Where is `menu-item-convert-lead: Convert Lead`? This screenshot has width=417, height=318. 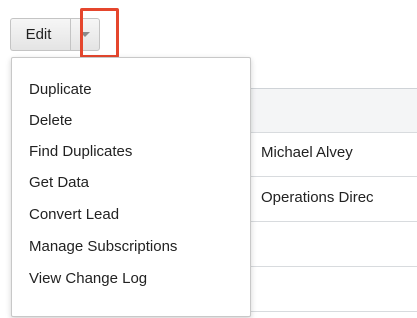 menu-item-convert-lead: Convert Lead is located at coordinates (74, 215).